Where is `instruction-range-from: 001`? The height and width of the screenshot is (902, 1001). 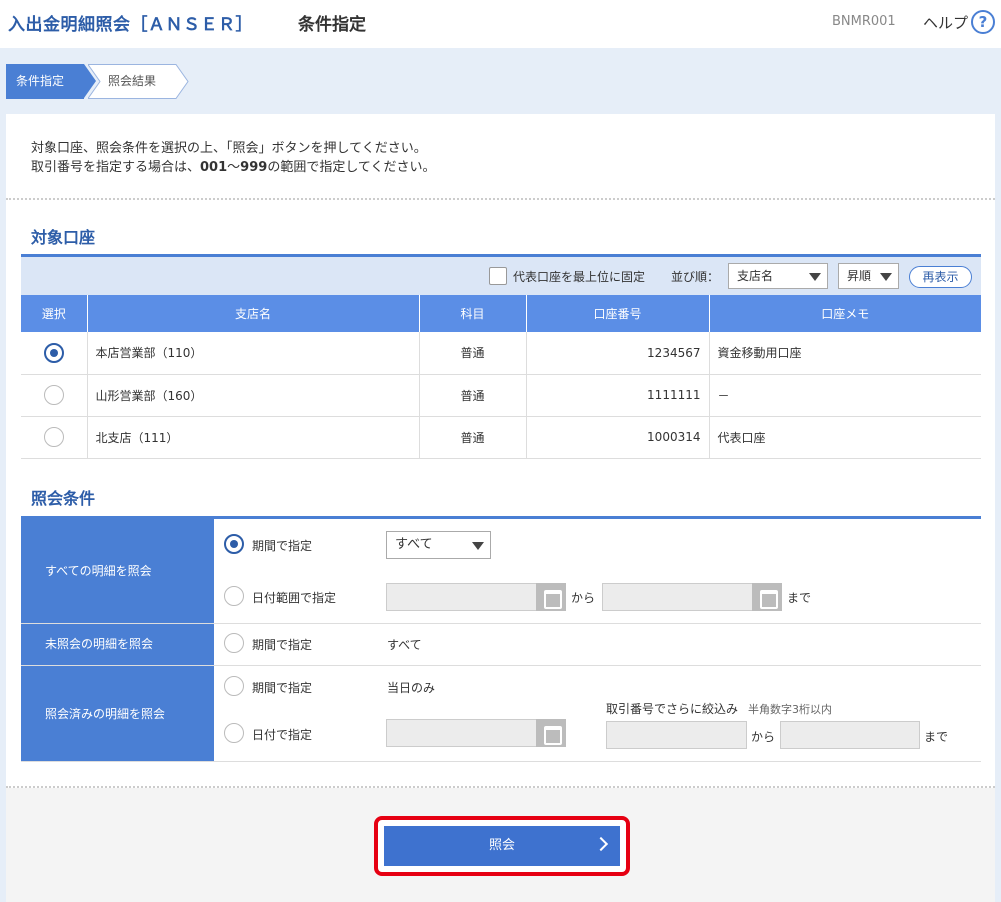
instruction-range-from: 001 is located at coordinates (214, 167).